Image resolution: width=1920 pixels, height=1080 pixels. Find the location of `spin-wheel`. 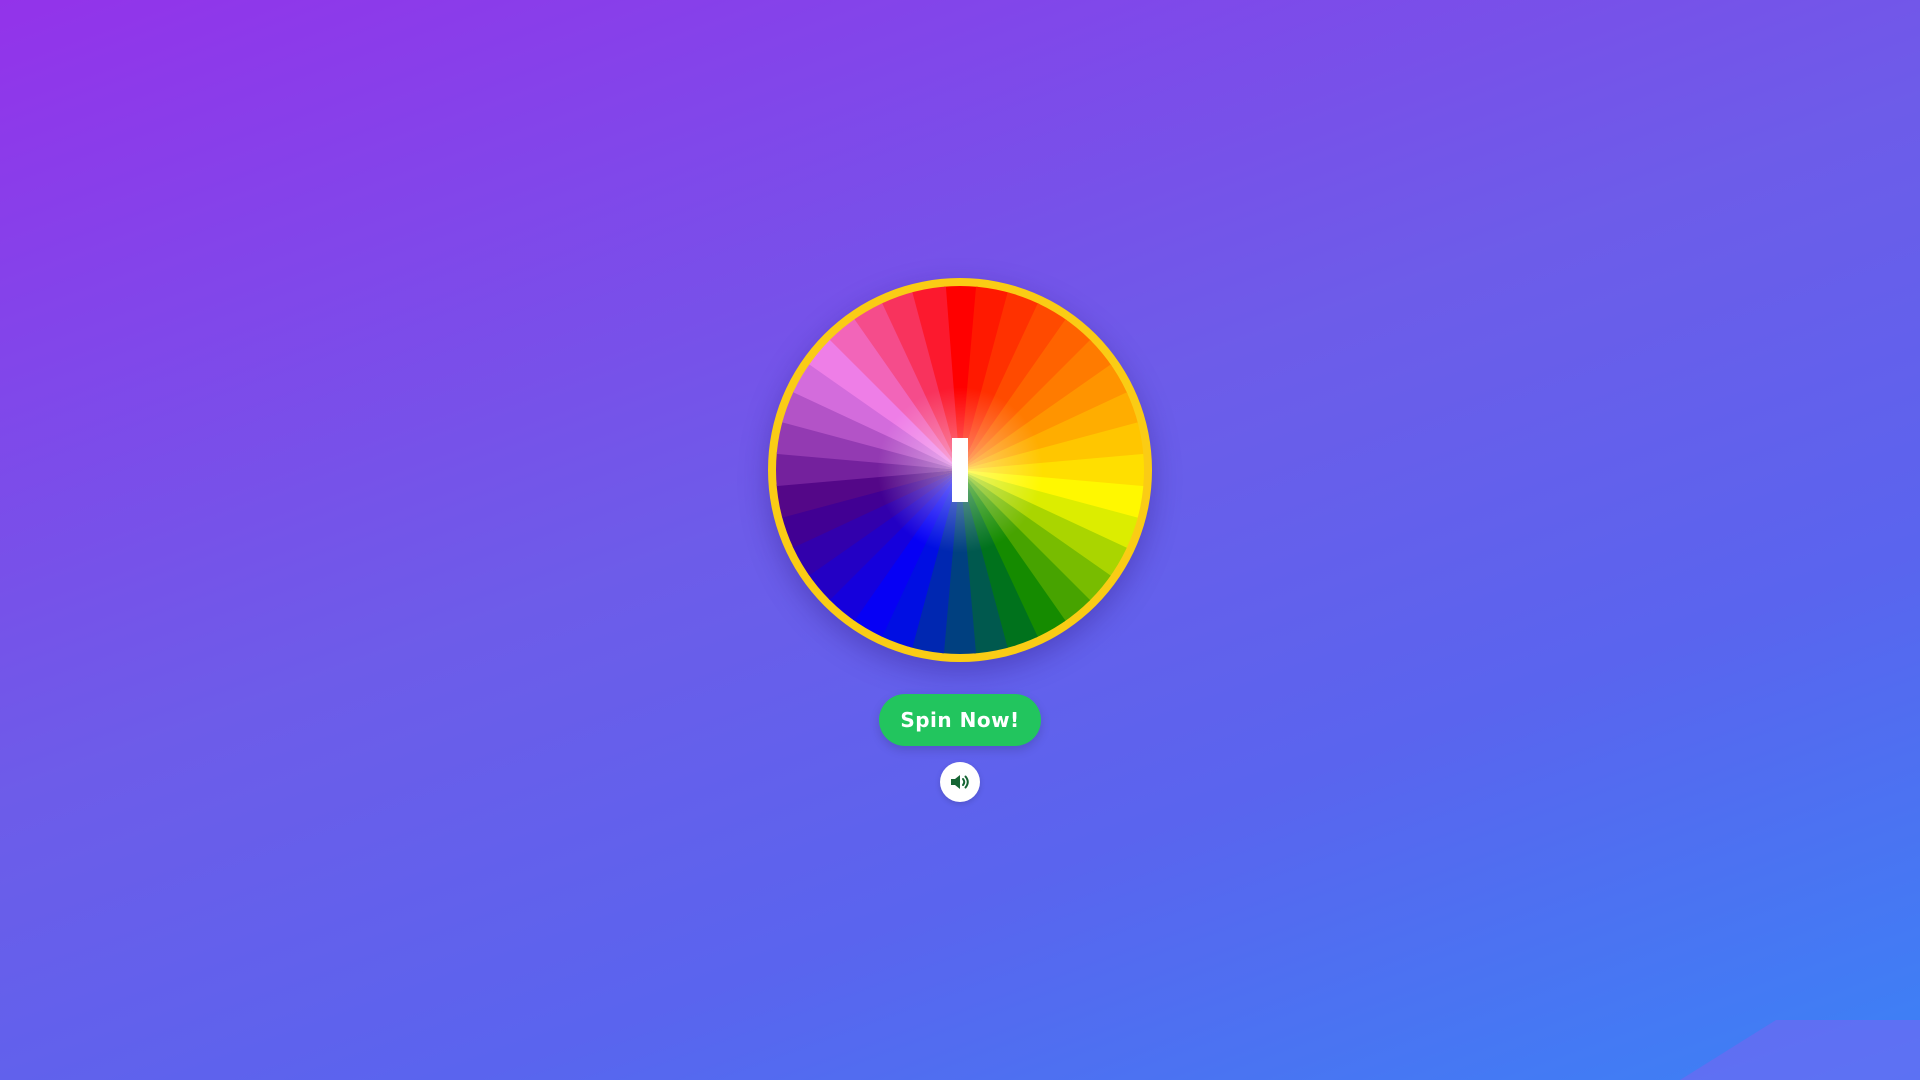

spin-wheel is located at coordinates (960, 470).